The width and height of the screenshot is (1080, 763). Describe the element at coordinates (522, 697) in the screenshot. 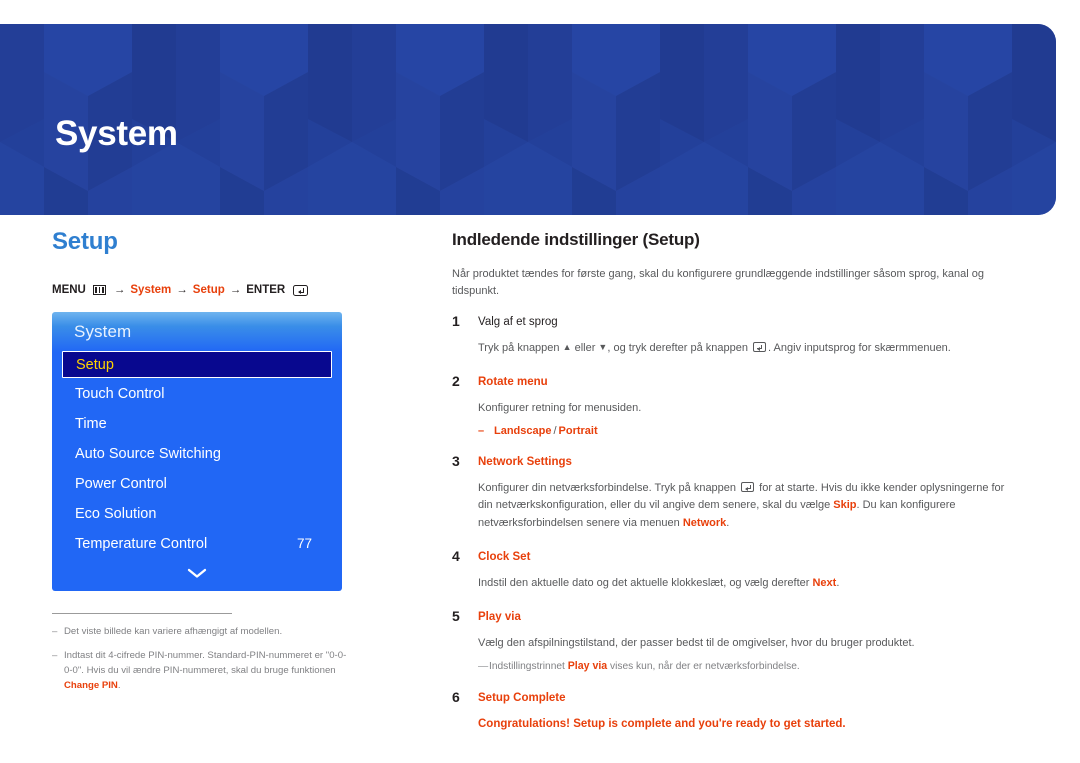

I see `step-heading: Setup Complete` at that location.